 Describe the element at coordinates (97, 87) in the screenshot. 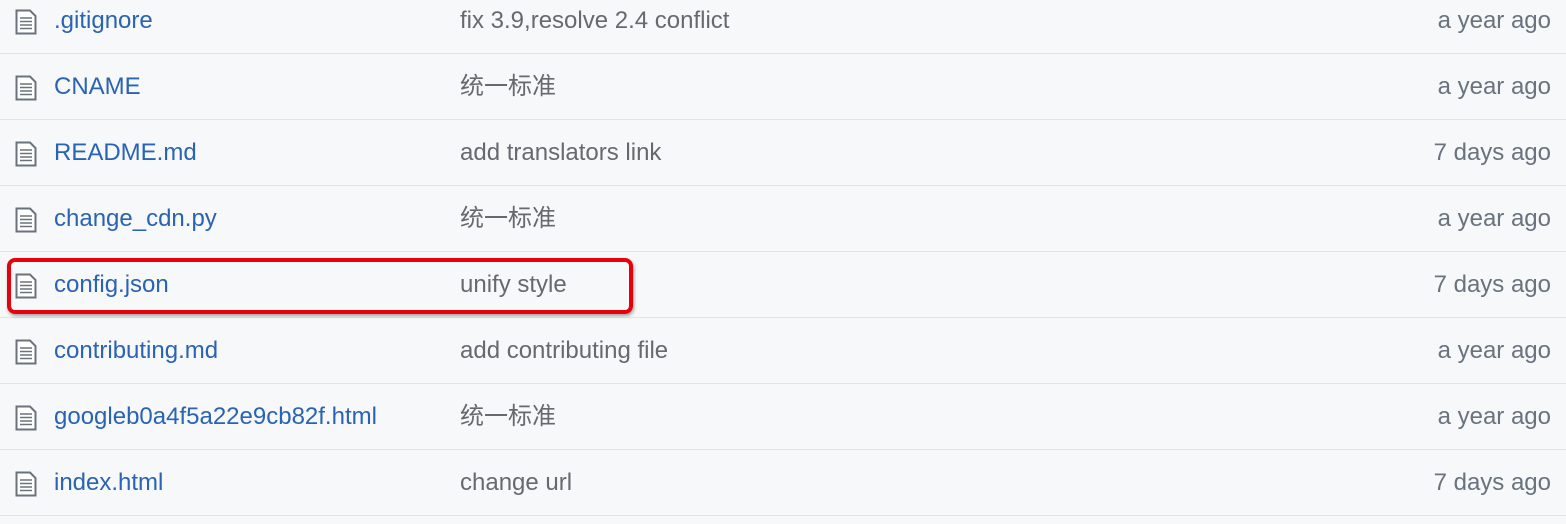

I see `file-name-link: CNAME` at that location.